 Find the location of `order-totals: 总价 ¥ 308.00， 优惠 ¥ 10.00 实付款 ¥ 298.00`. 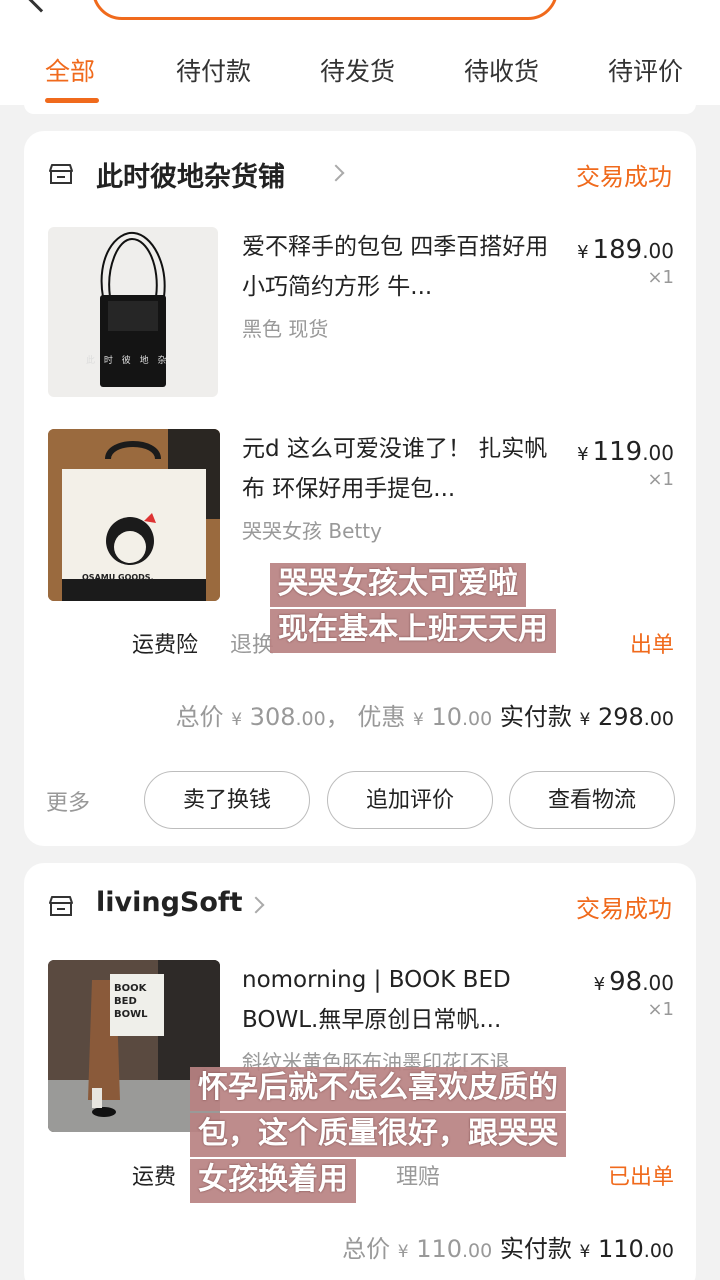

order-totals: 总价 ¥ 308.00， 优惠 ¥ 10.00 实付款 ¥ 298.00 is located at coordinates (424, 717).